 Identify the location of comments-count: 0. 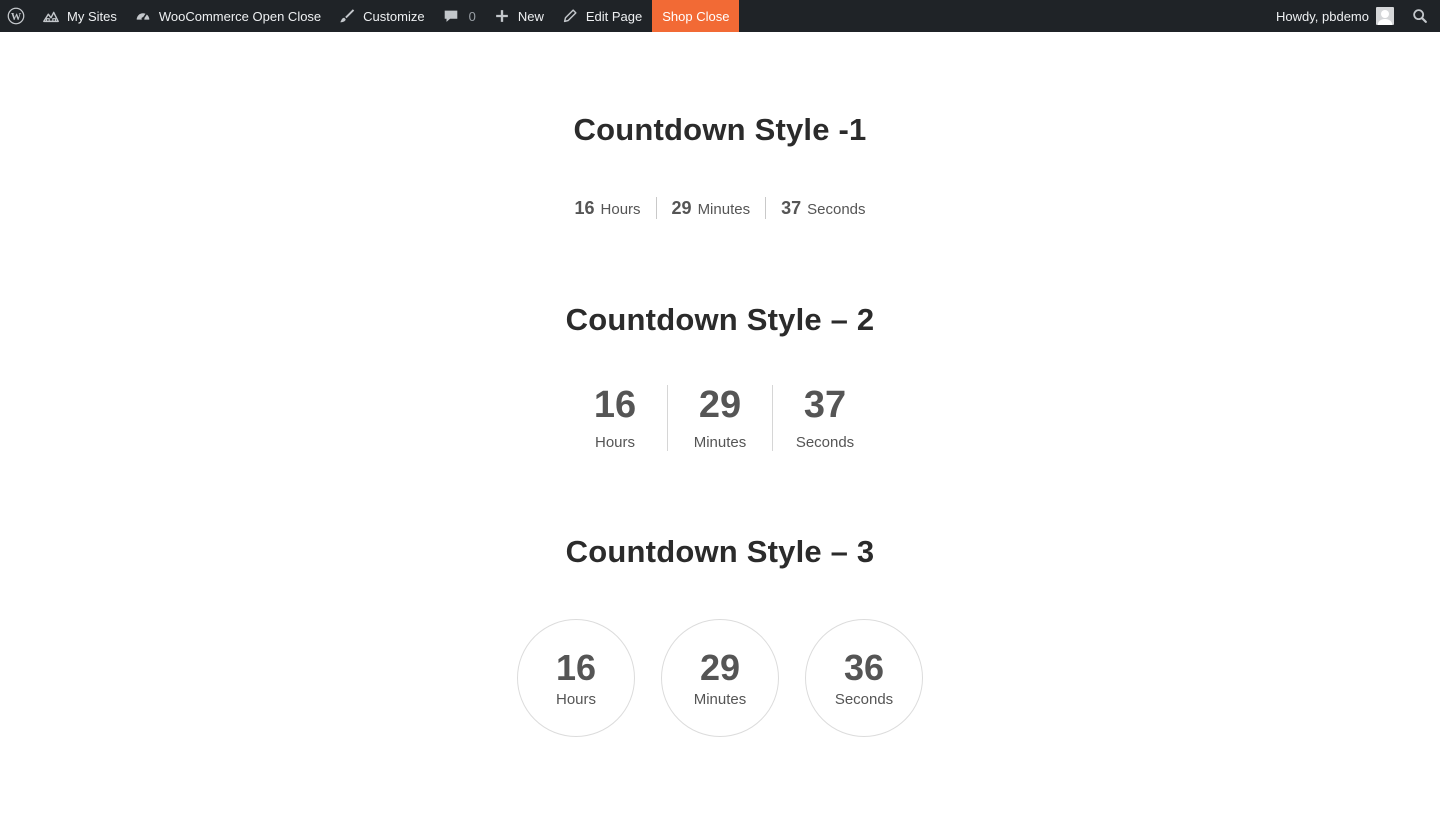
(472, 16).